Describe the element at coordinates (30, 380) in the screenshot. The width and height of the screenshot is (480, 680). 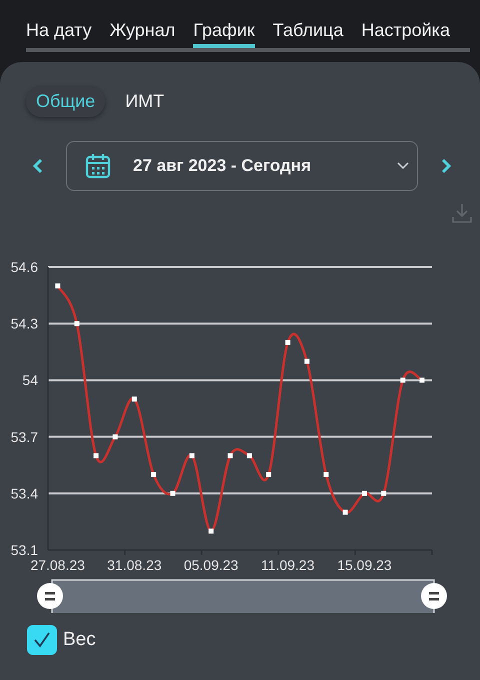
I see `y-axis-label: 54` at that location.